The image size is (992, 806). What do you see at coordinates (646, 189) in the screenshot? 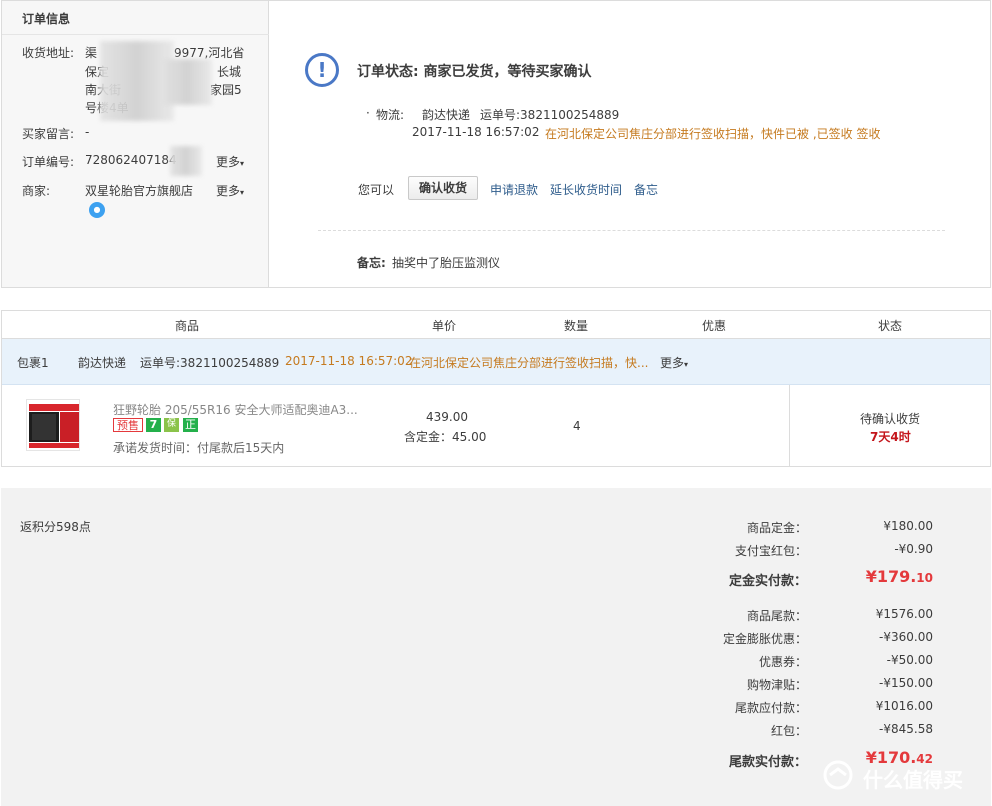
I see `memo-link: 备忘` at bounding box center [646, 189].